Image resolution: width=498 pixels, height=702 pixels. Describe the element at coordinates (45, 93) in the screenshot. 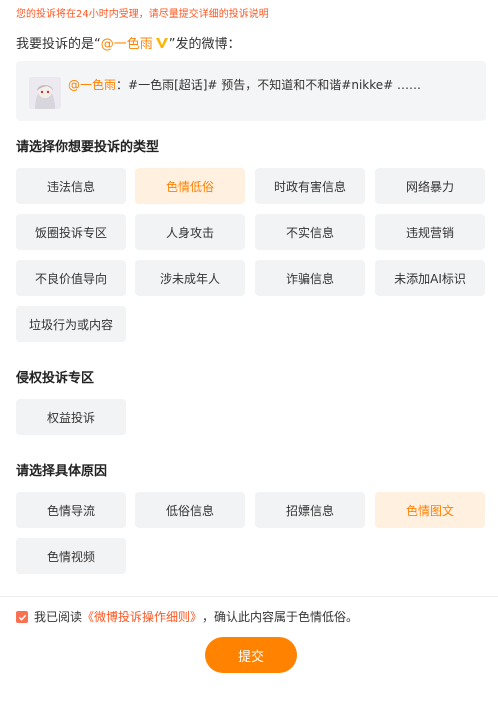

I see `author-avatar` at that location.